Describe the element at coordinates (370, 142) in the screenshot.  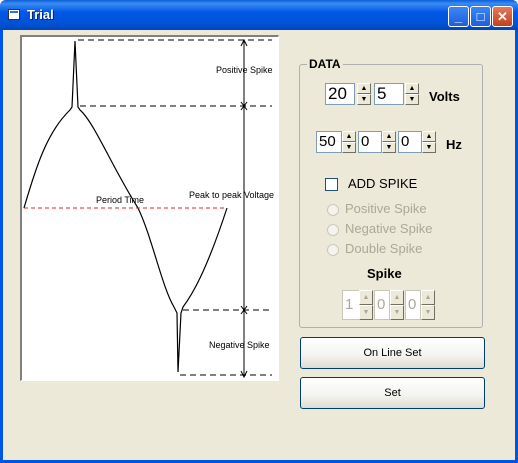
I see `hz-input-b: 0` at that location.